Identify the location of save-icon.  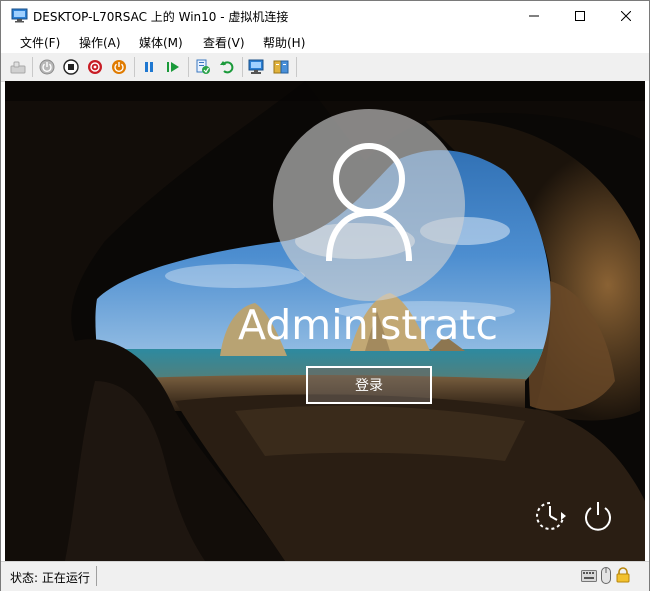
(119, 67).